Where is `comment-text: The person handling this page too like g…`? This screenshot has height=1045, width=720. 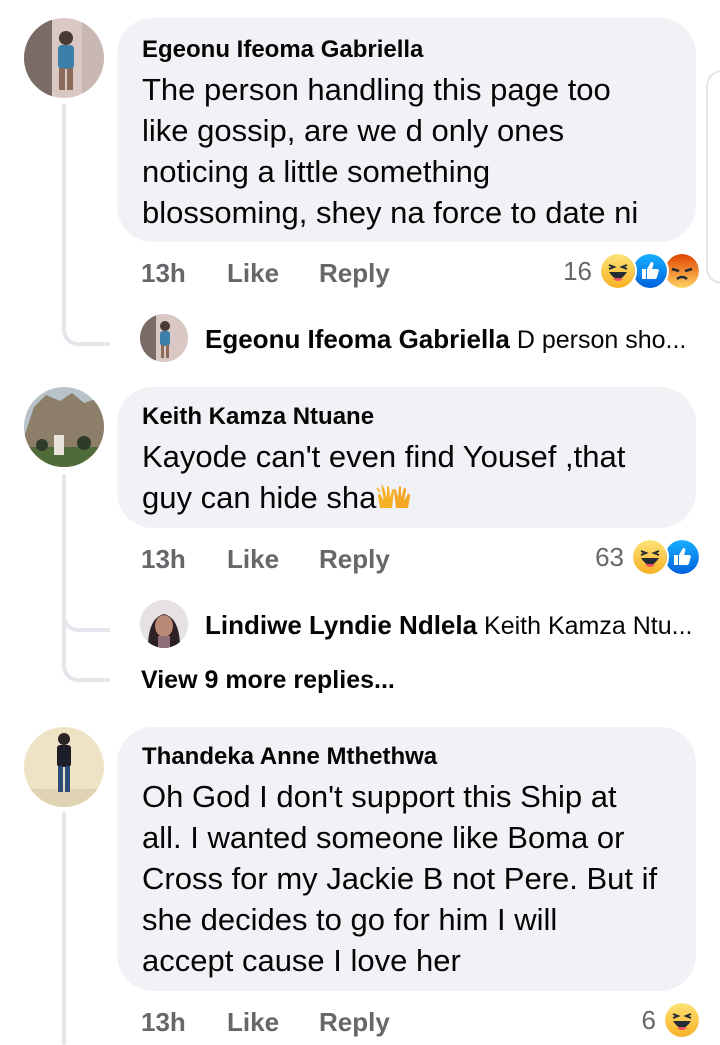
comment-text: The person handling this page too like g… is located at coordinates (390, 151).